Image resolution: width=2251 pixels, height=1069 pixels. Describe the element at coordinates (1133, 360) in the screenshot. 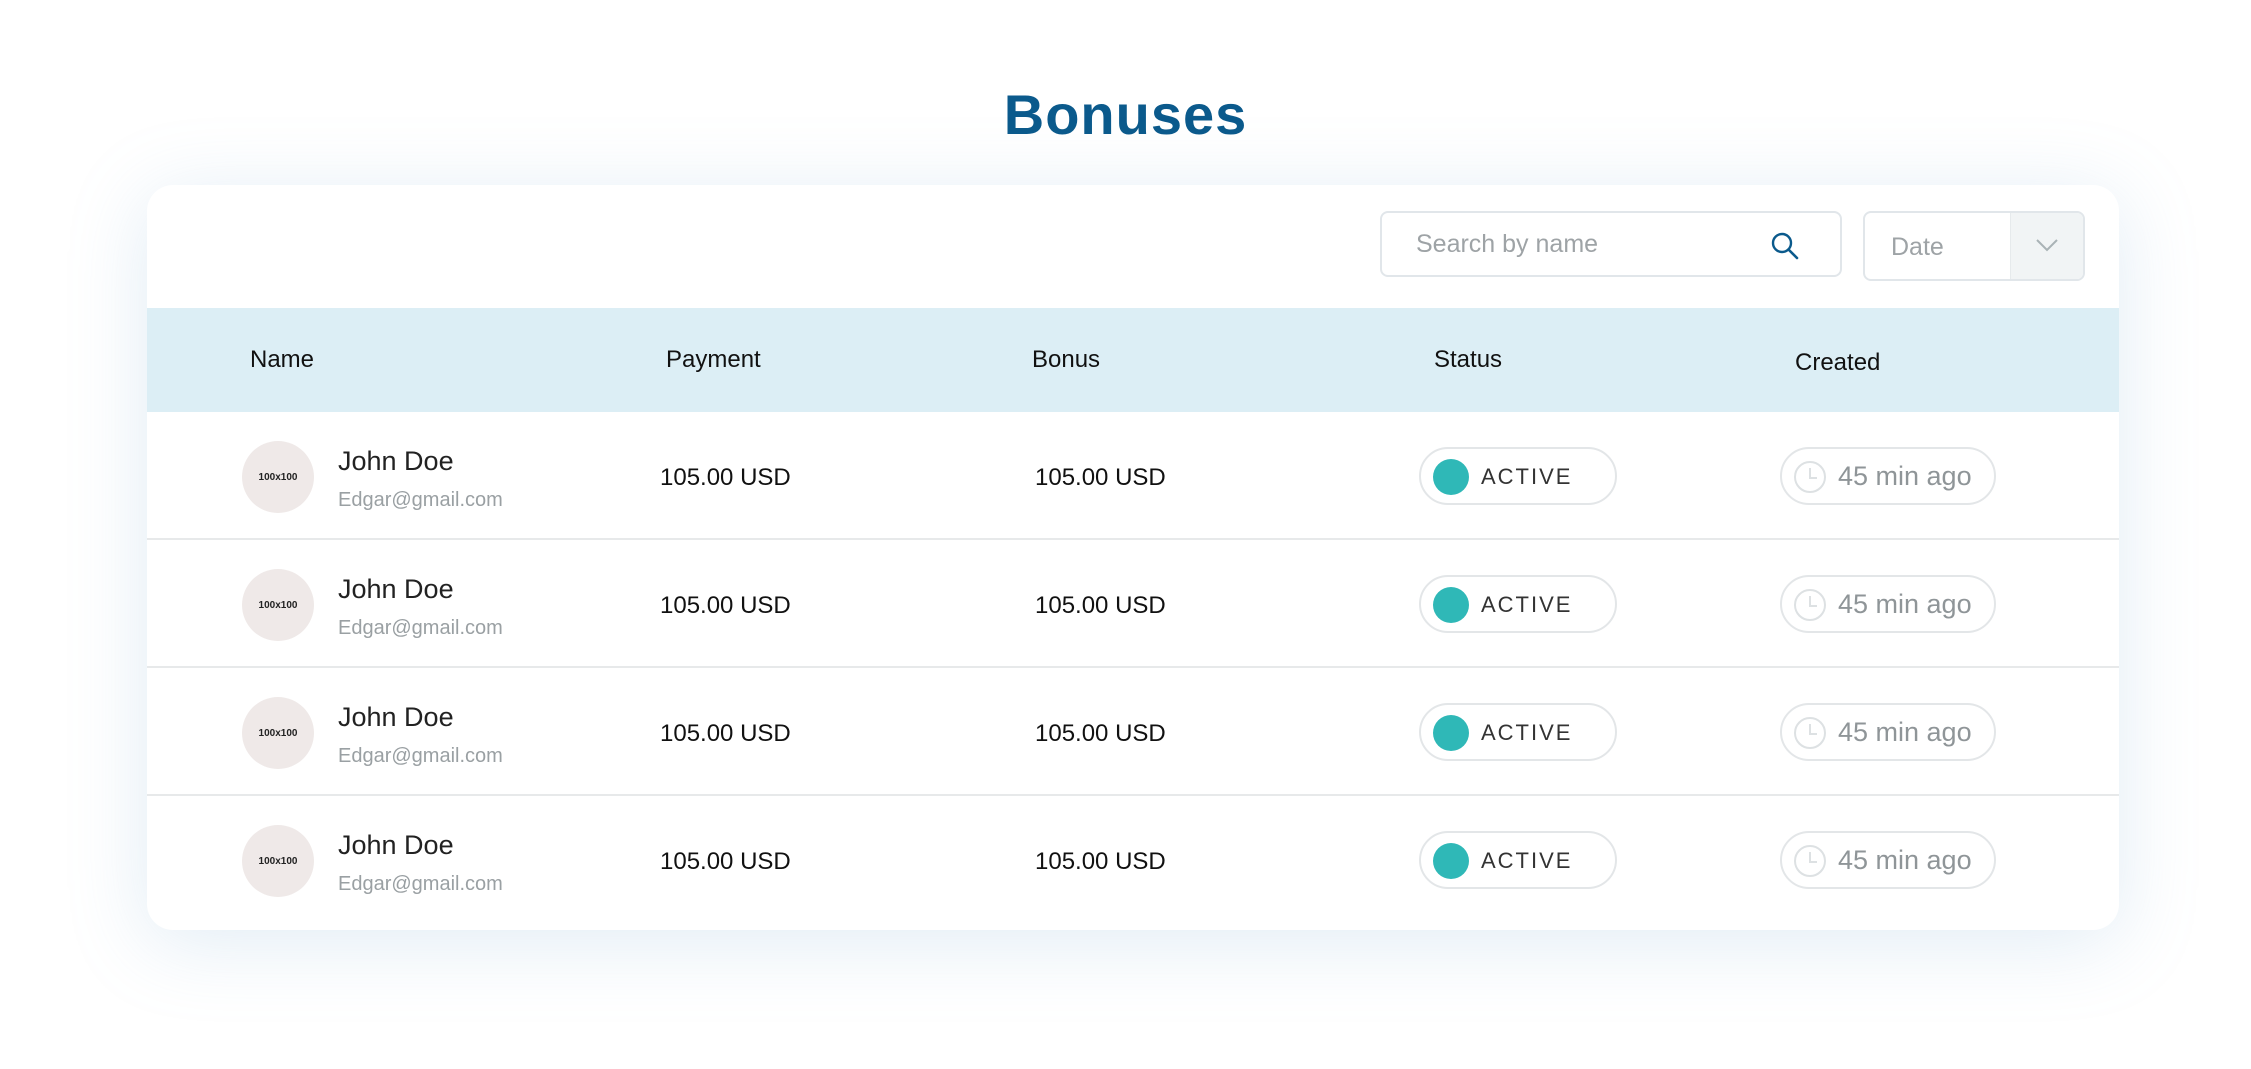

I see `table-header: Name Payment Bonus Status Created` at that location.